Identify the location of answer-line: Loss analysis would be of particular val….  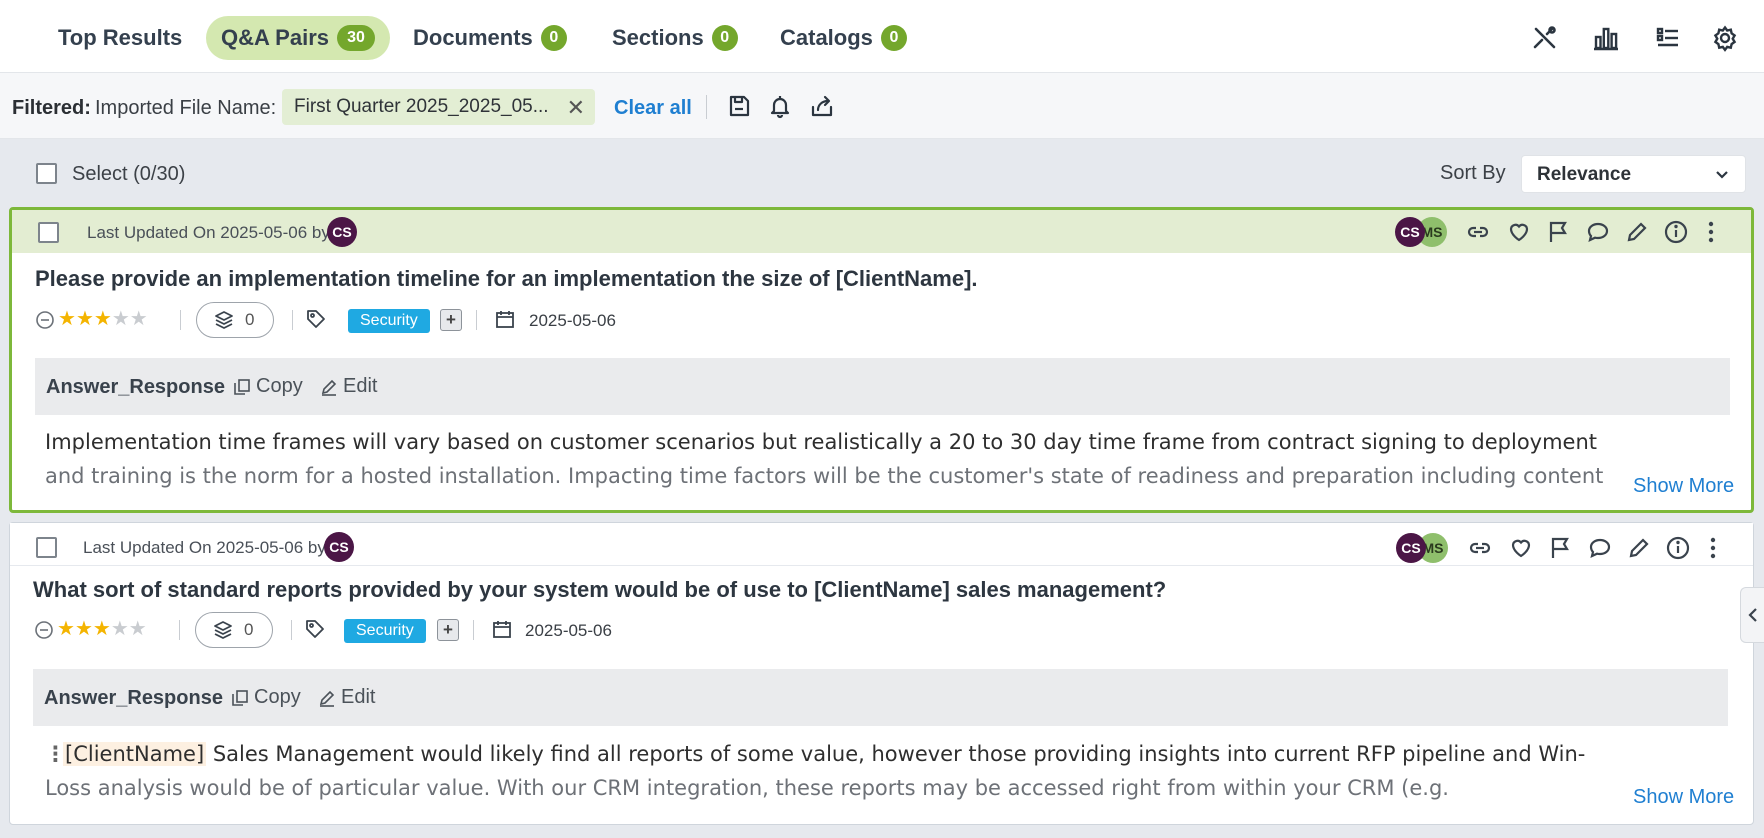
(747, 788).